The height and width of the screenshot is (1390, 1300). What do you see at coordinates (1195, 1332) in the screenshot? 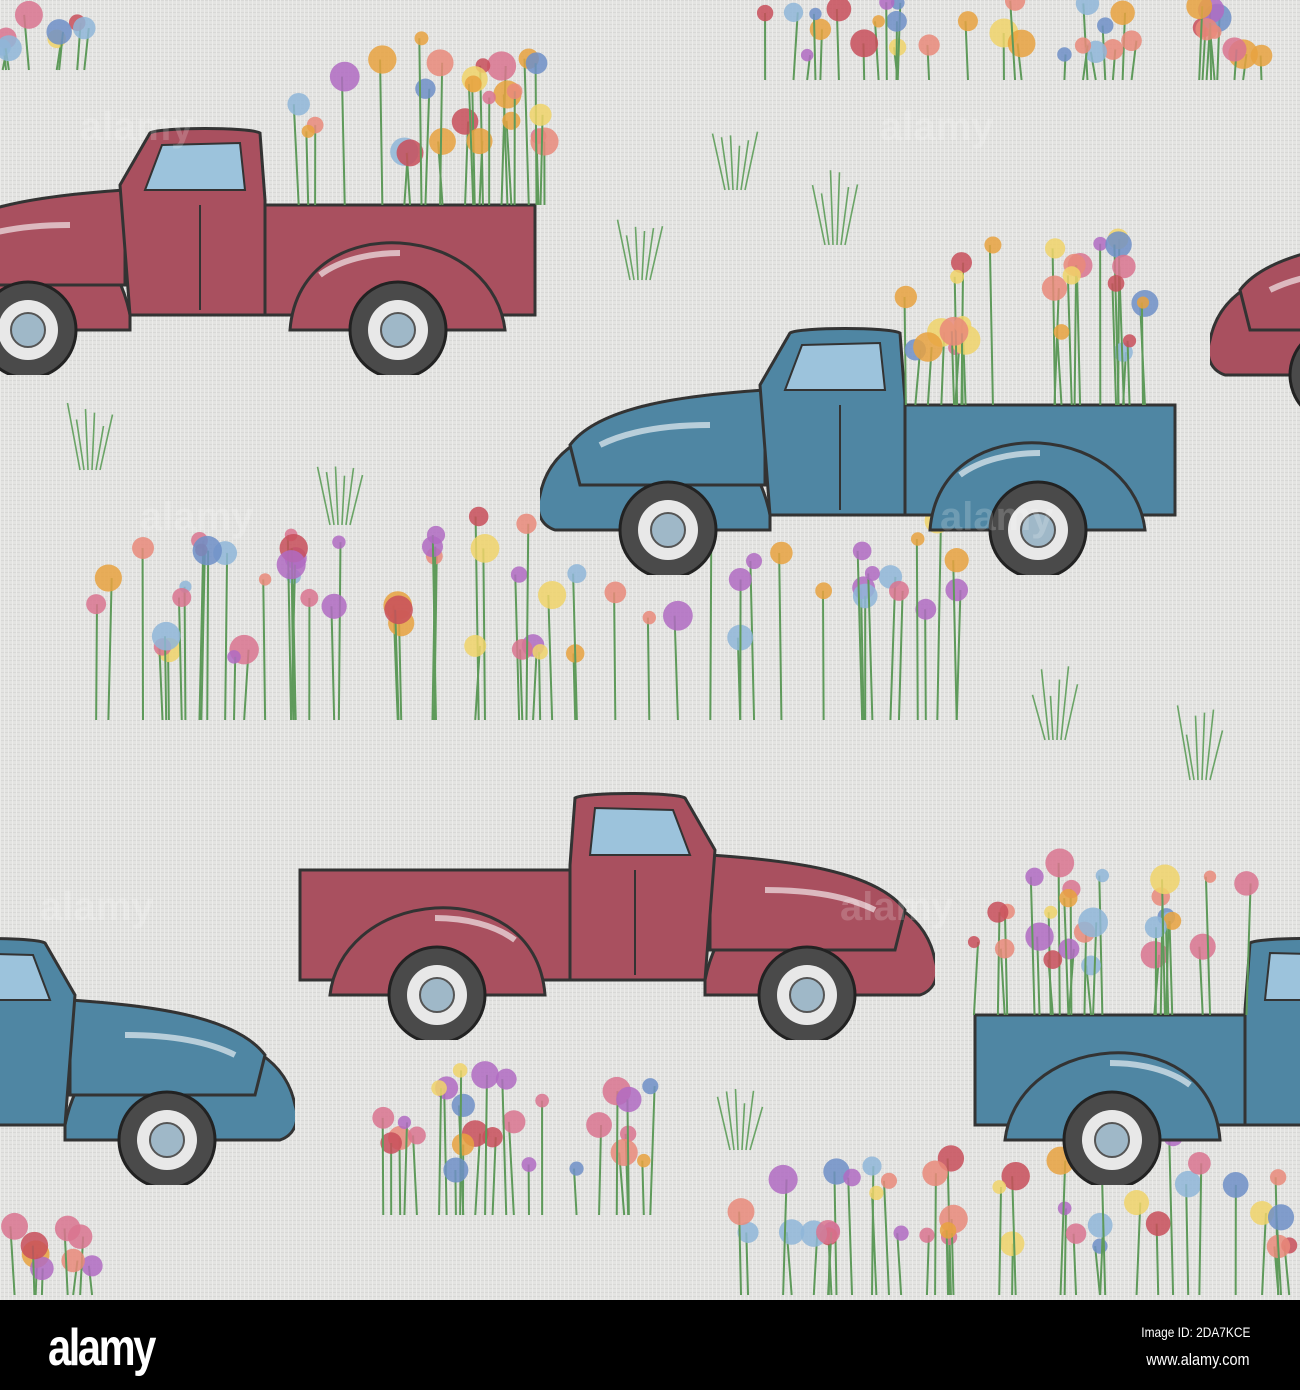
I see `image-id: Image ID: 2DA7KCE` at bounding box center [1195, 1332].